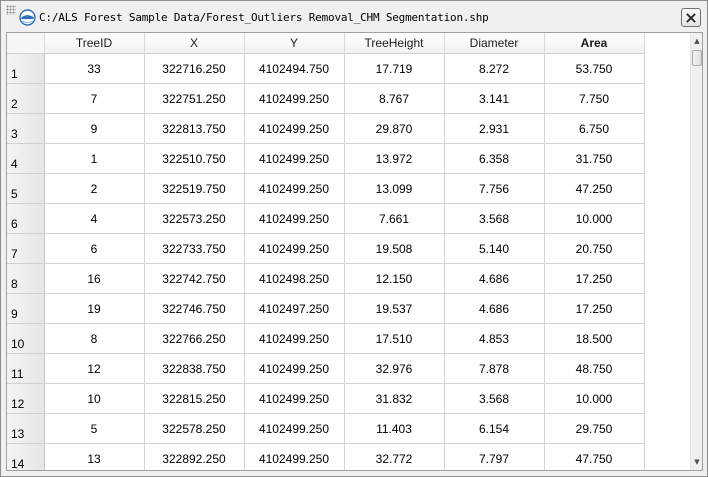 The height and width of the screenshot is (477, 708). I want to click on cell-diameter: 7.878, so click(494, 368).